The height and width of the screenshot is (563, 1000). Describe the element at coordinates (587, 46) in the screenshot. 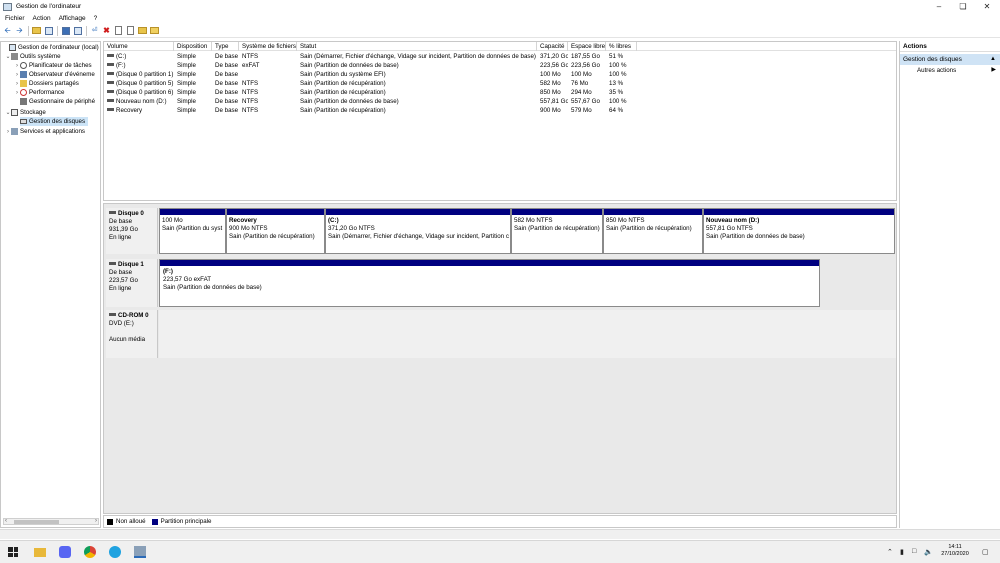

I see `col-free-space: Espace libre` at that location.